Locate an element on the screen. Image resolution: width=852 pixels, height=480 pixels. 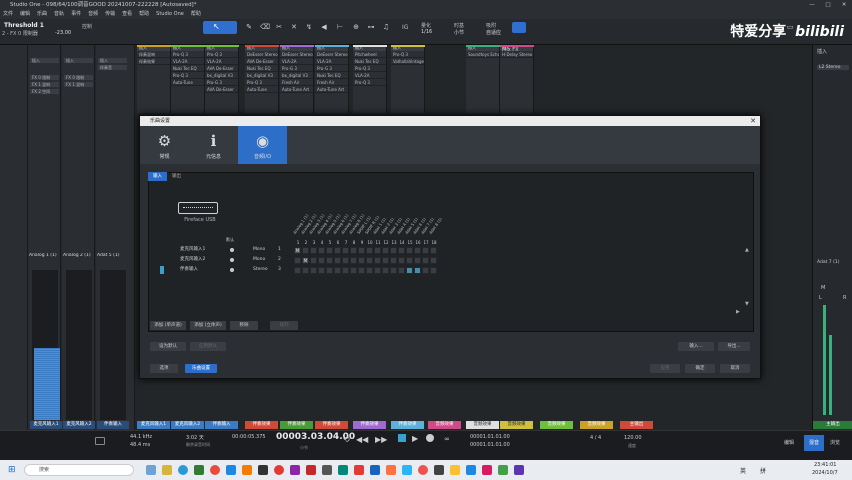
menu-studio-one: Studio One is located at coordinates (170, 14).